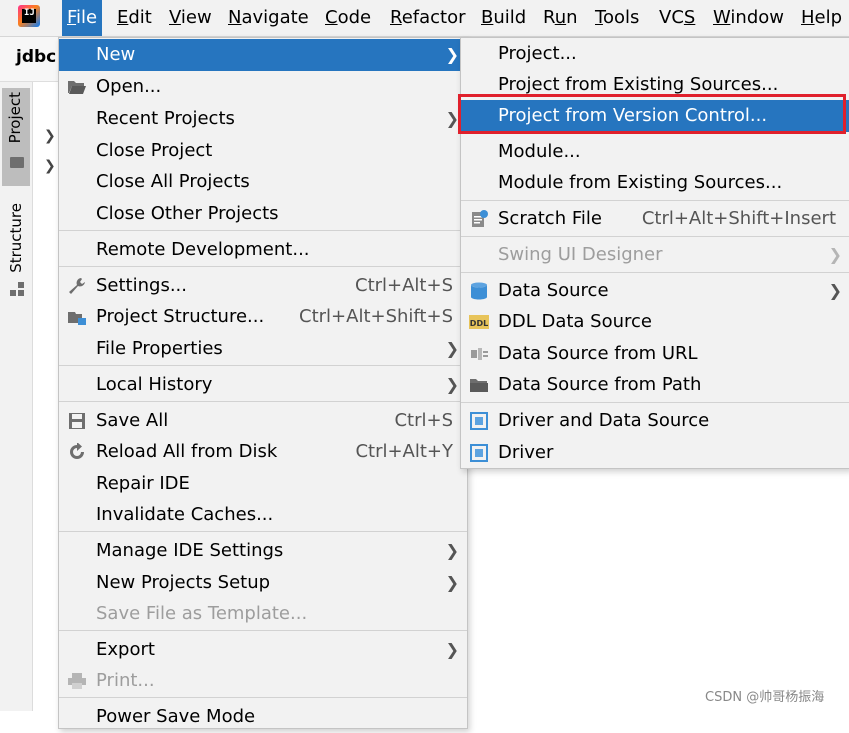 The height and width of the screenshot is (733, 849). I want to click on menu-code: Code, so click(348, 18).